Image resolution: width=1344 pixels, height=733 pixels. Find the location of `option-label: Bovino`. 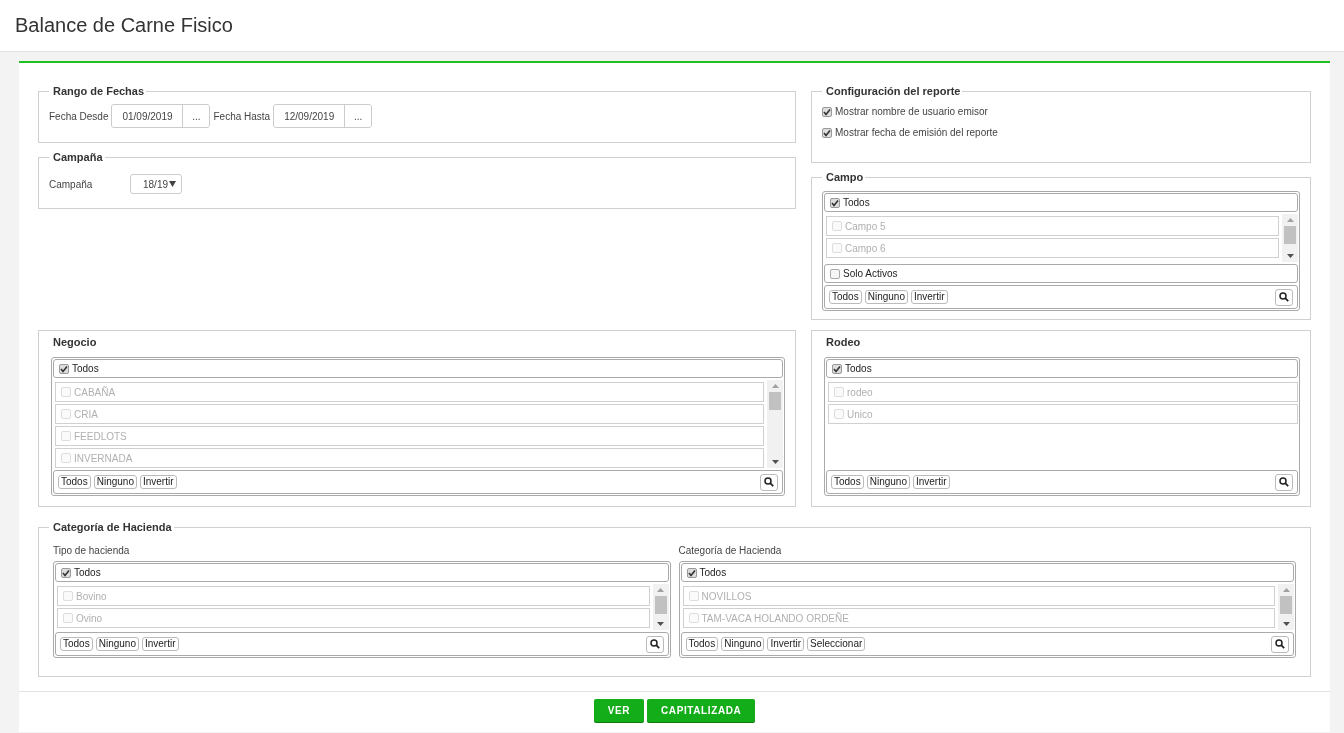

option-label: Bovino is located at coordinates (91, 596).